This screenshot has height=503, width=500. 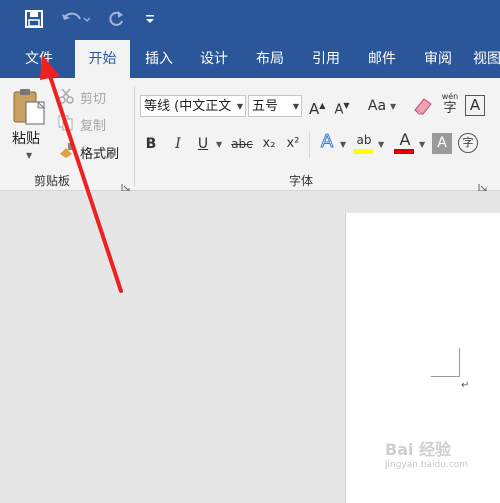 I want to click on change-case-button: Aa, so click(x=377, y=106).